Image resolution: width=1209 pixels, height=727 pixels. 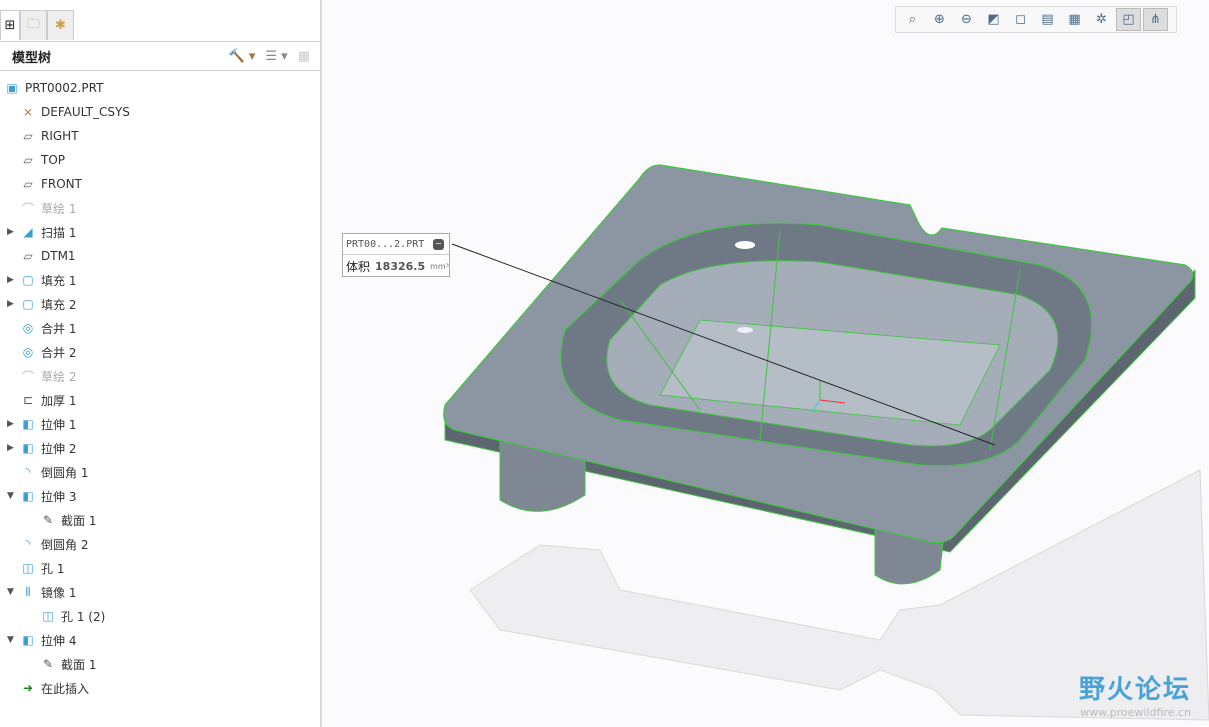 What do you see at coordinates (304, 56) in the screenshot?
I see `filter-icon: ▦` at bounding box center [304, 56].